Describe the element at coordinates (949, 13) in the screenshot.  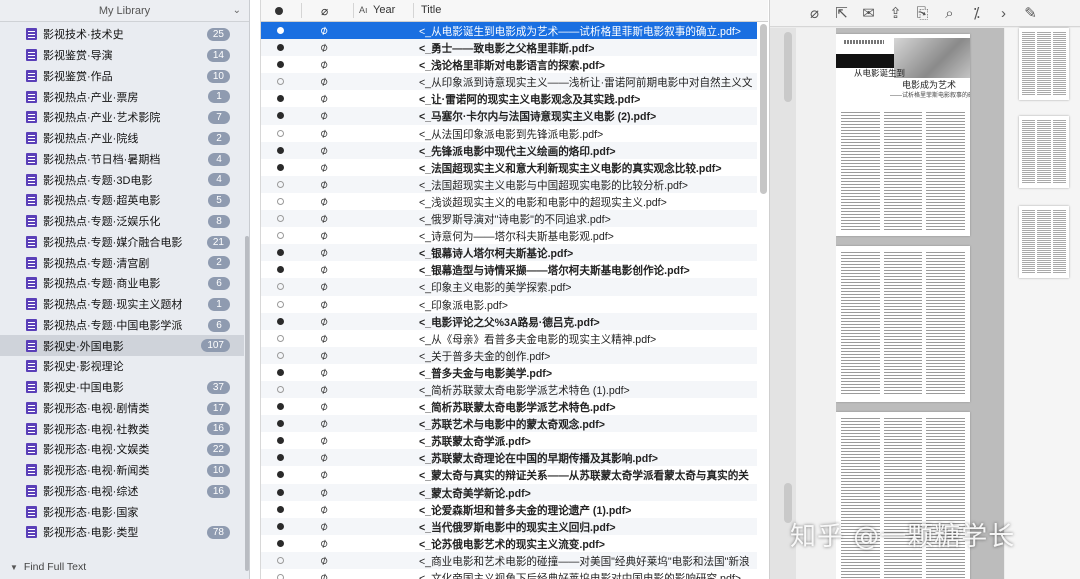
I see `search-icon: ⌕` at that location.